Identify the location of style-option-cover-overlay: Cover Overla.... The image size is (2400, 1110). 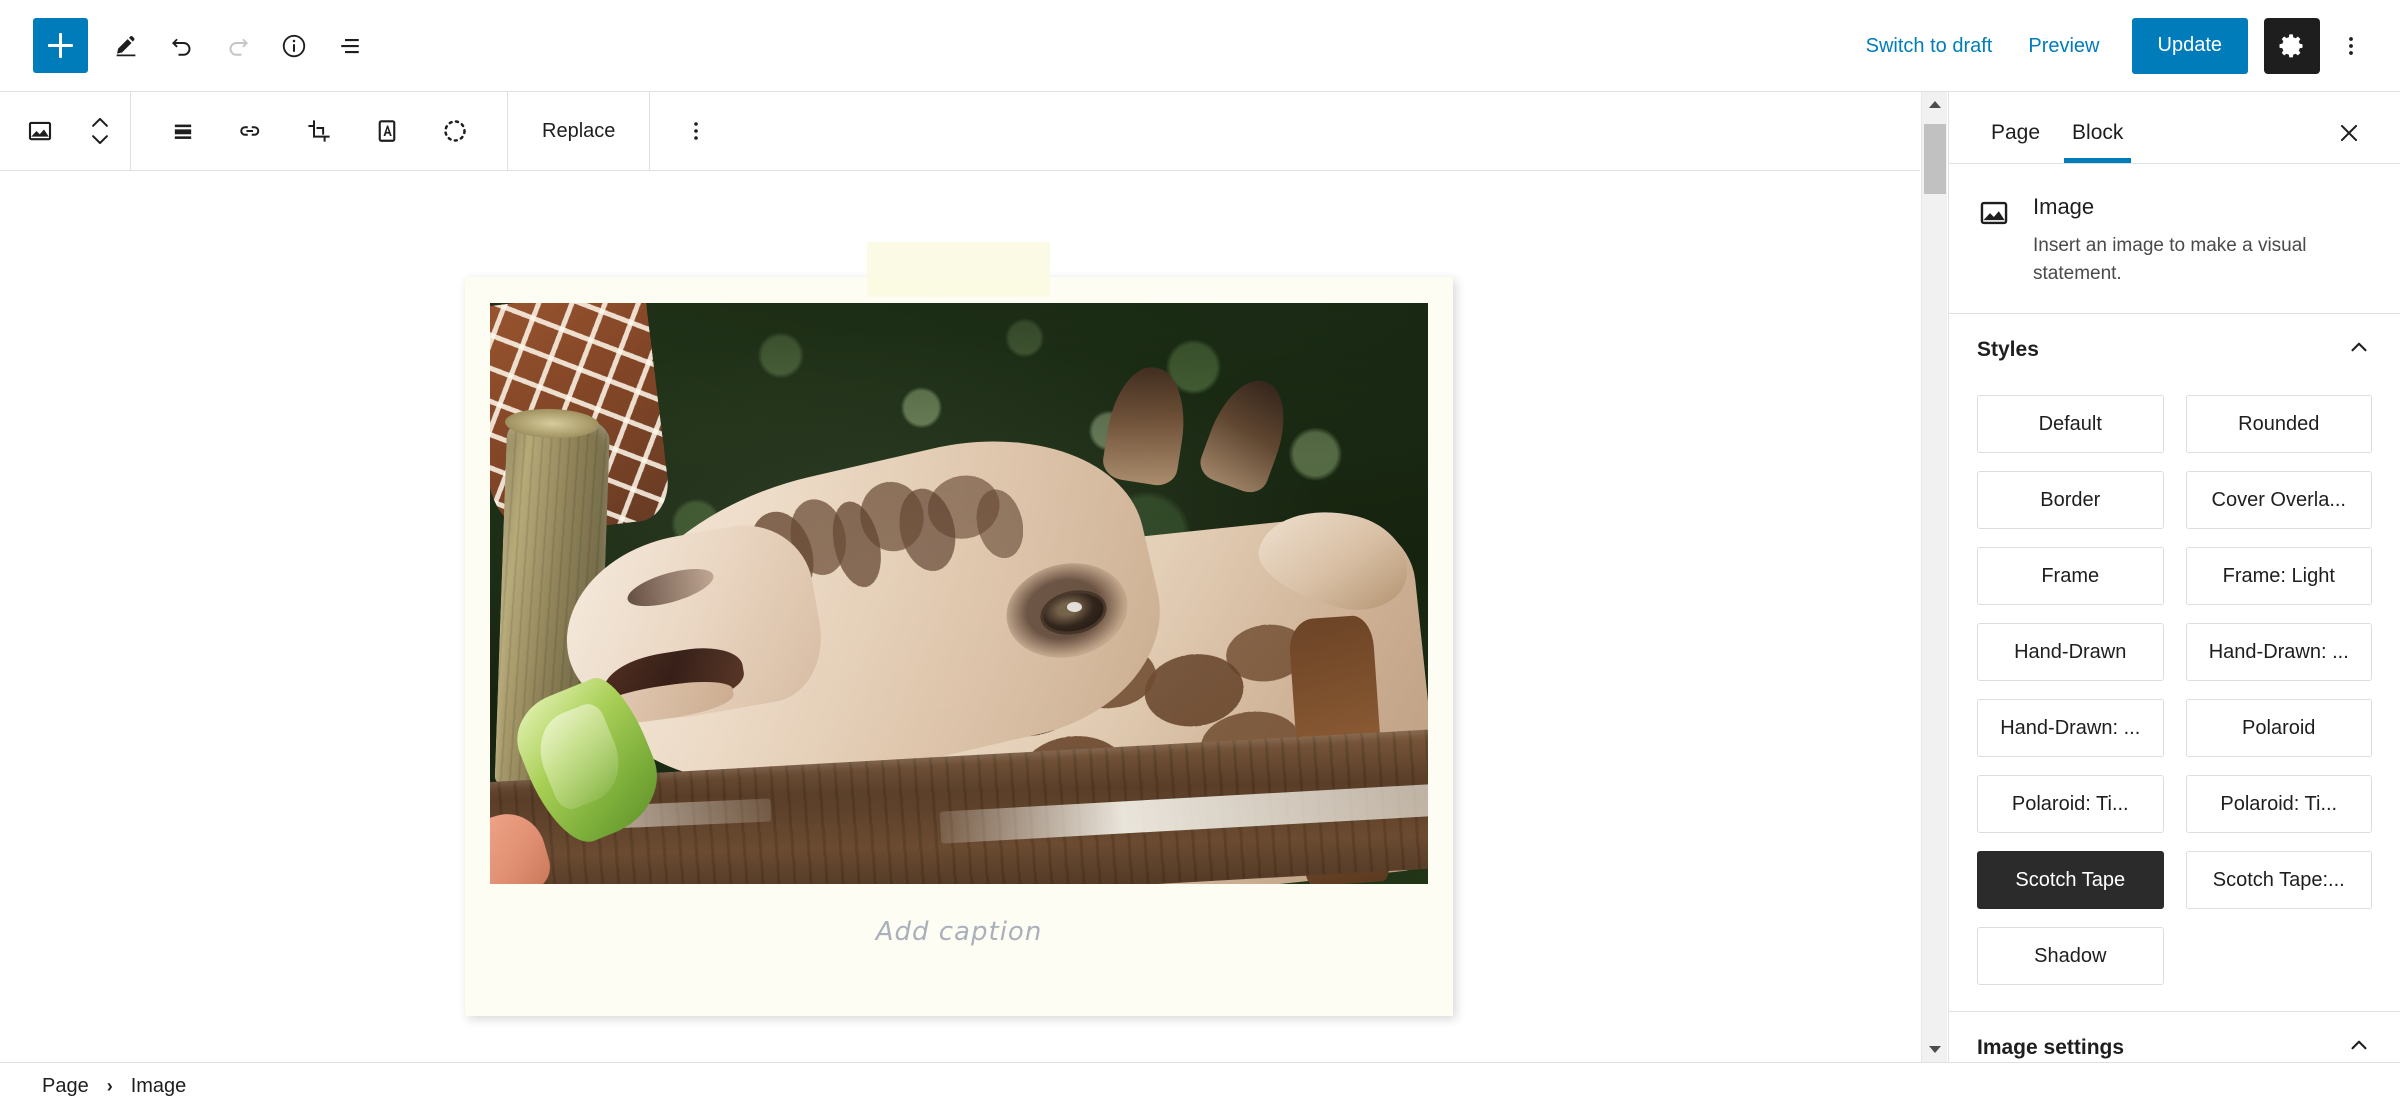
(2278, 500).